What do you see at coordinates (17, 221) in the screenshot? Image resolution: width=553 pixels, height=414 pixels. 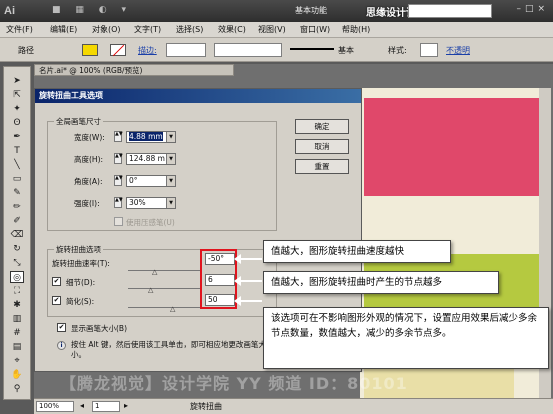 I see `blob-brush-tool-icon: ✐` at bounding box center [17, 221].